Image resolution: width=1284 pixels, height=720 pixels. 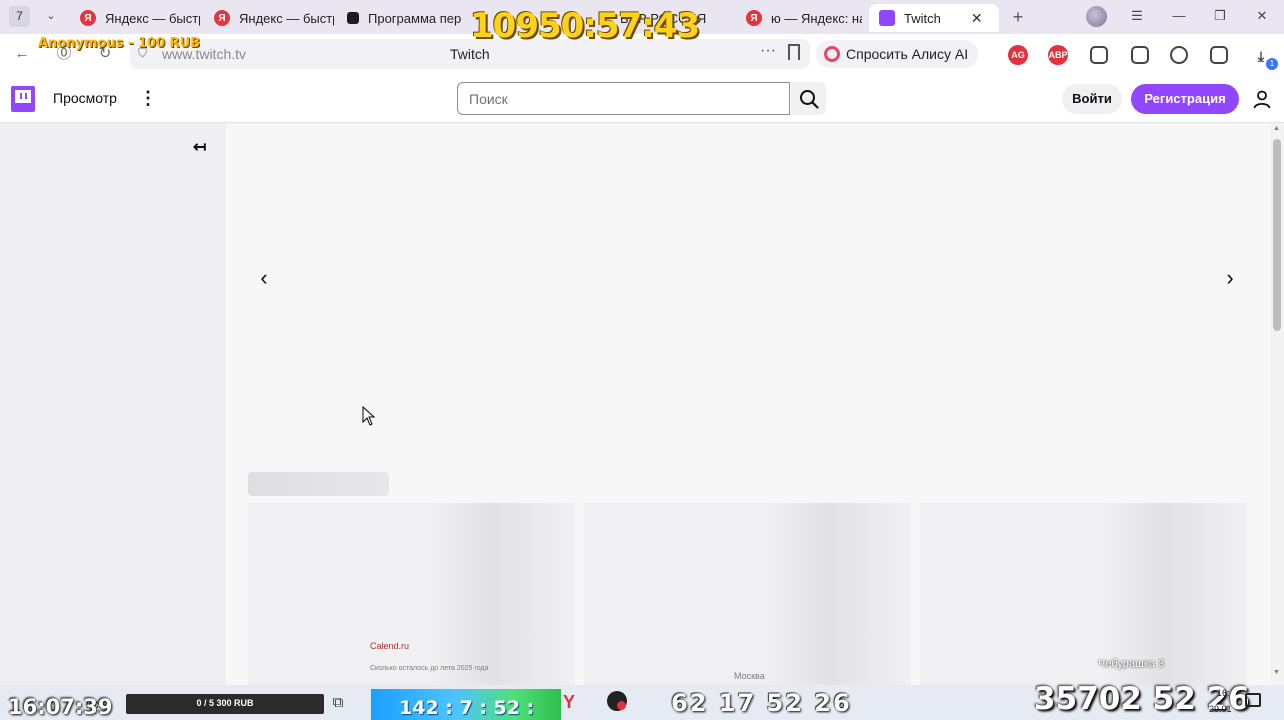 What do you see at coordinates (353, 18) in the screenshot?
I see `program-icon` at bounding box center [353, 18].